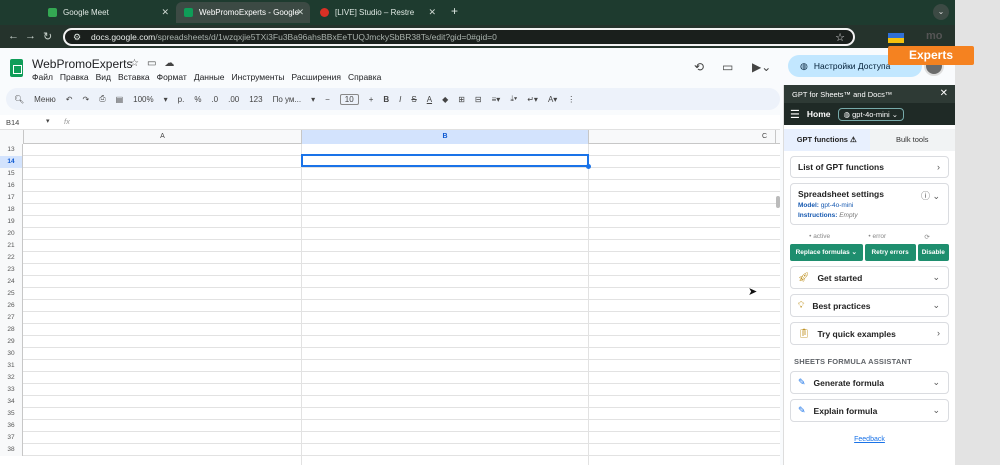  I want to click on meet-camera-icon: ▶⌄, so click(761, 67).